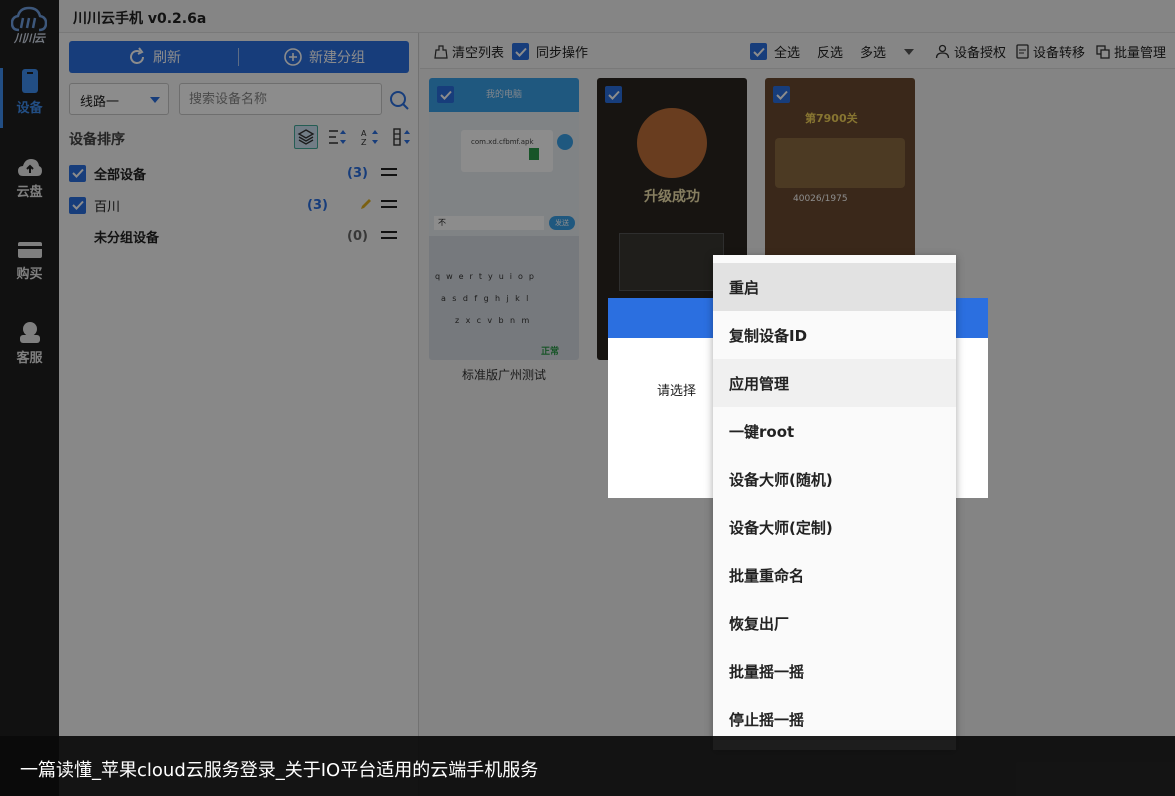 The width and height of the screenshot is (1175, 796). Describe the element at coordinates (834, 287) in the screenshot. I see `menu-item-reboot: 重启` at that location.